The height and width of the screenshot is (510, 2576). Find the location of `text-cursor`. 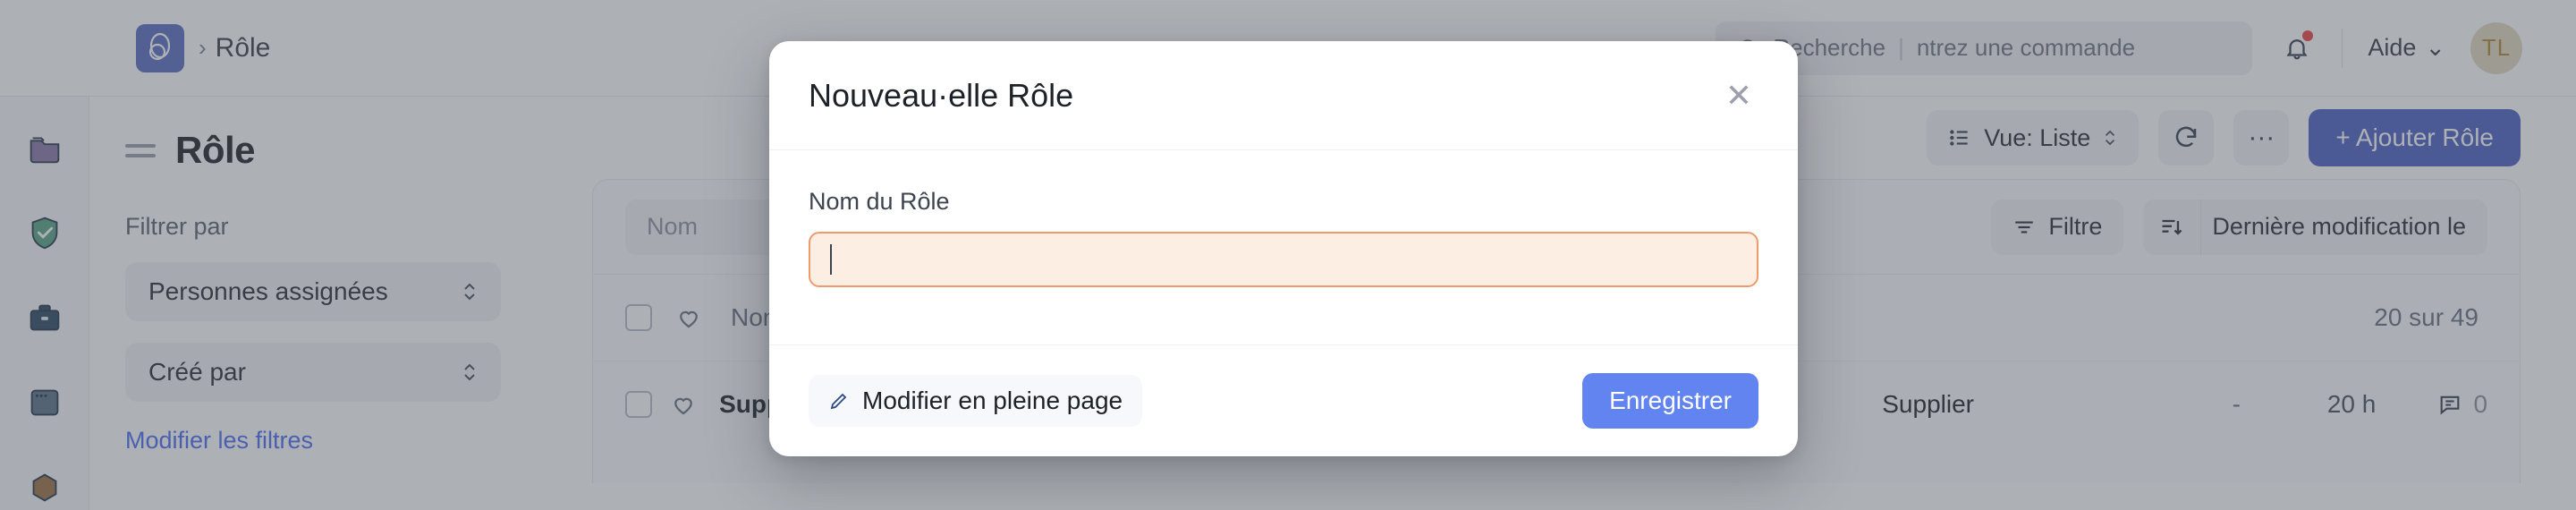

text-cursor is located at coordinates (831, 260).